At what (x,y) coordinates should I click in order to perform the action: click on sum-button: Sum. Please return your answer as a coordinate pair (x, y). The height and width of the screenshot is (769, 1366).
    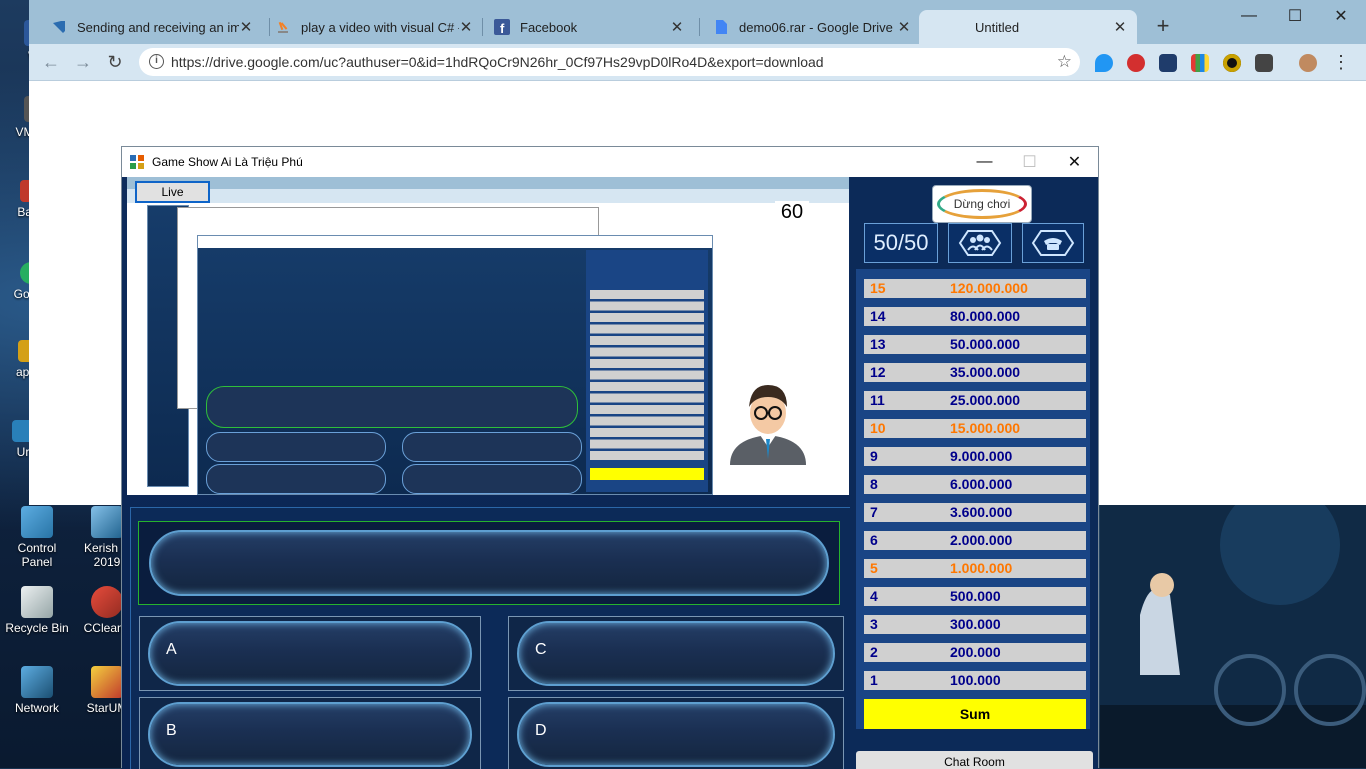
    Looking at the image, I should click on (975, 714).